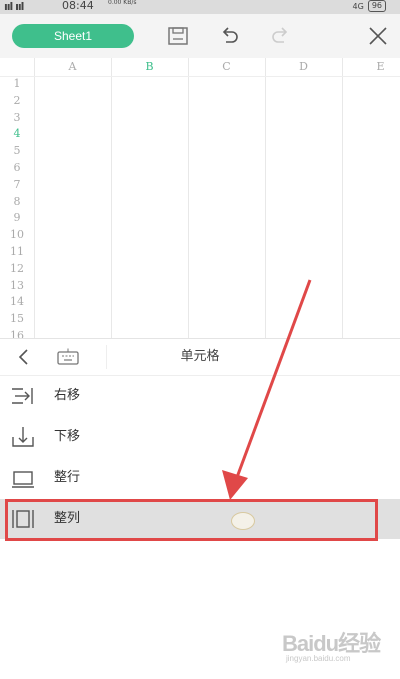 Image resolution: width=400 pixels, height=679 pixels. What do you see at coordinates (371, 67) in the screenshot?
I see `column-header: E` at bounding box center [371, 67].